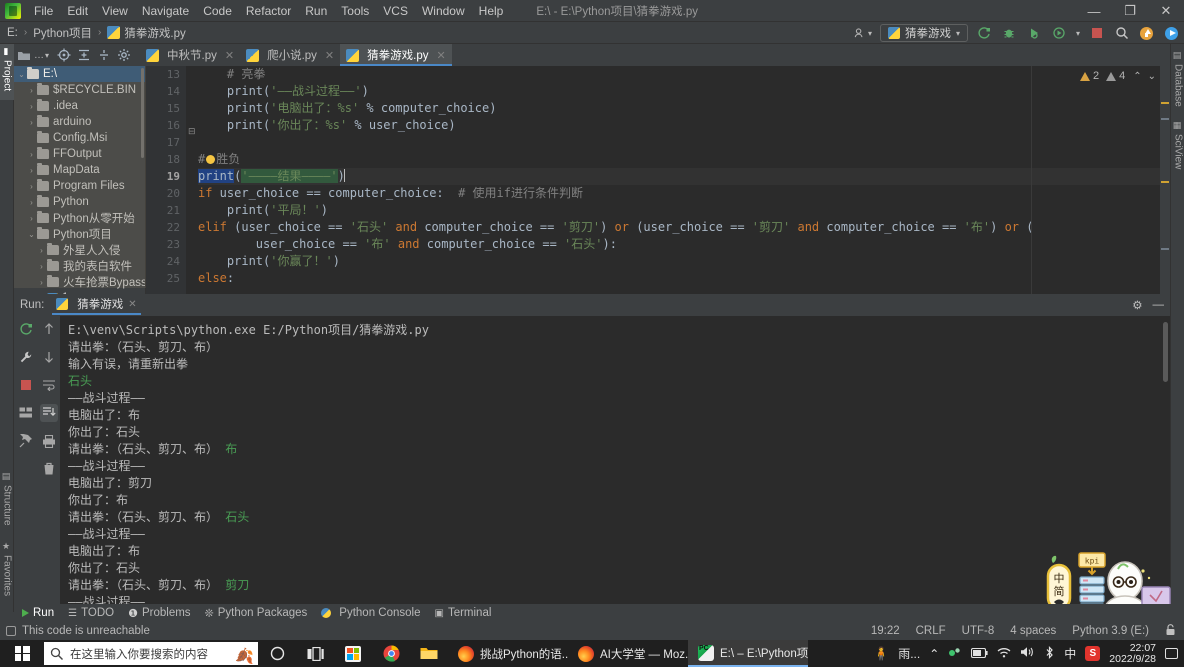 Image resolution: width=1184 pixels, height=667 pixels. What do you see at coordinates (192, 131) in the screenshot?
I see `fold-marker-icon: ⊟` at bounding box center [192, 131].